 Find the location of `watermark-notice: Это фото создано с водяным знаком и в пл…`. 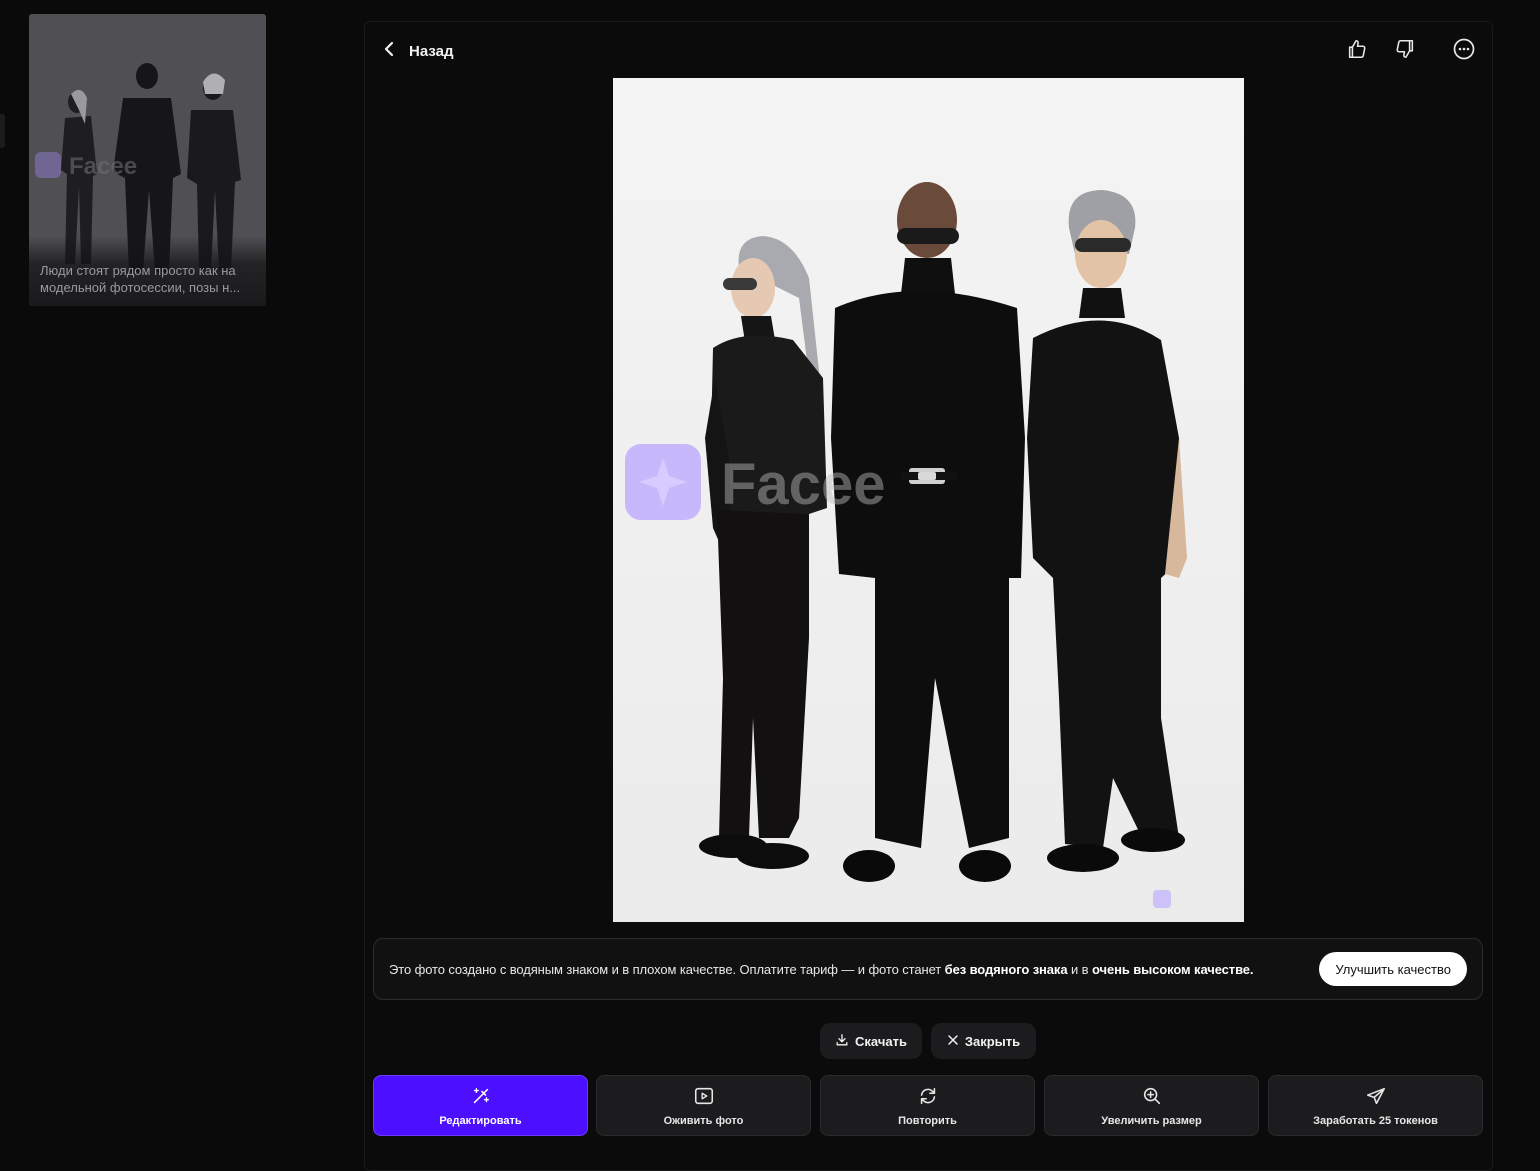

watermark-notice: Это фото создано с водяным знаком и в пл… is located at coordinates (928, 969).